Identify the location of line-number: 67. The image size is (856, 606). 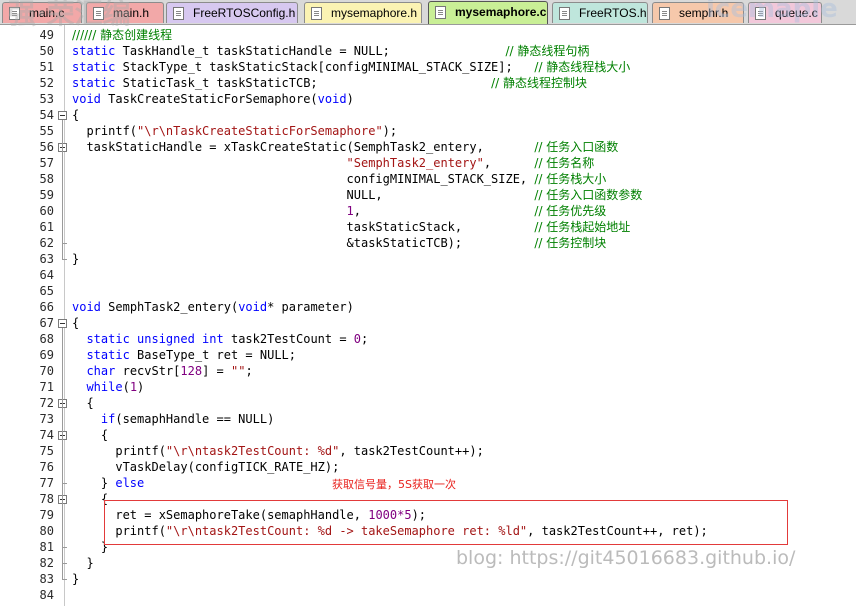
(46, 323).